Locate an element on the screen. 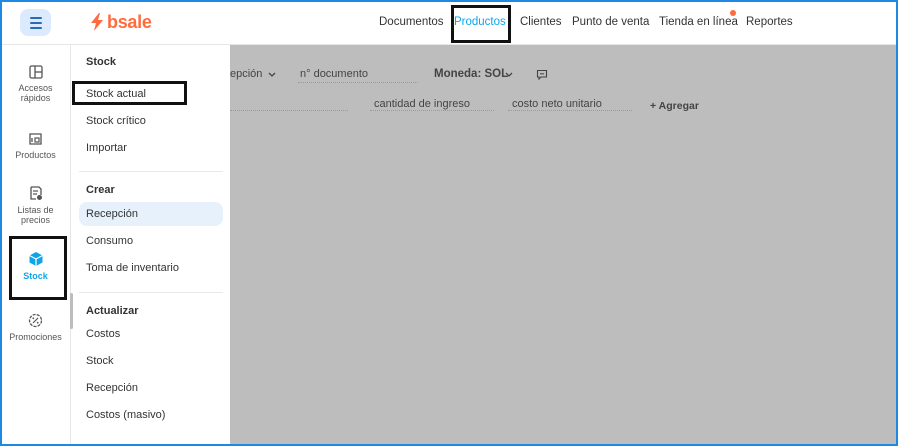 Image resolution: width=898 pixels, height=446 pixels. rail-item-stock: Stock is located at coordinates (35, 266).